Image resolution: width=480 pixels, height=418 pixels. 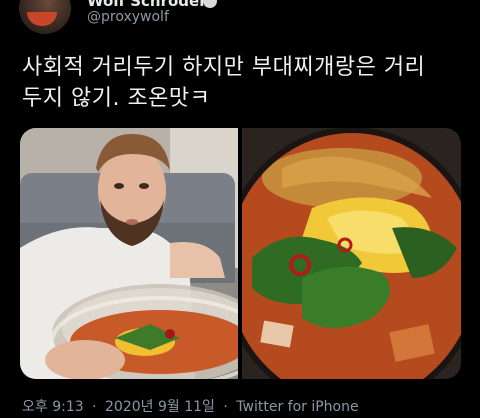 I want to click on user-handle: @proxywolf, so click(x=128, y=17).